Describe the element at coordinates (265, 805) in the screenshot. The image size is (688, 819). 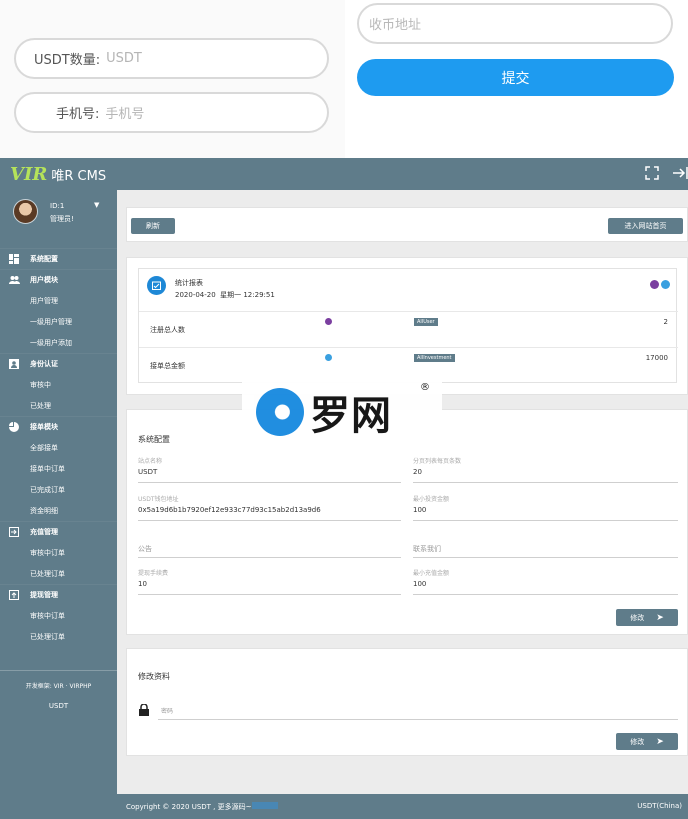
I see `source-link` at that location.